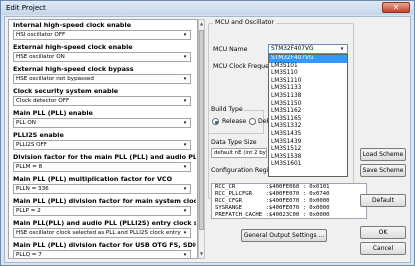 Image resolution: width=415 pixels, height=266 pixels. Describe the element at coordinates (308, 74) in the screenshot. I see `mcu-dropdown-item: LM3S110` at that location.